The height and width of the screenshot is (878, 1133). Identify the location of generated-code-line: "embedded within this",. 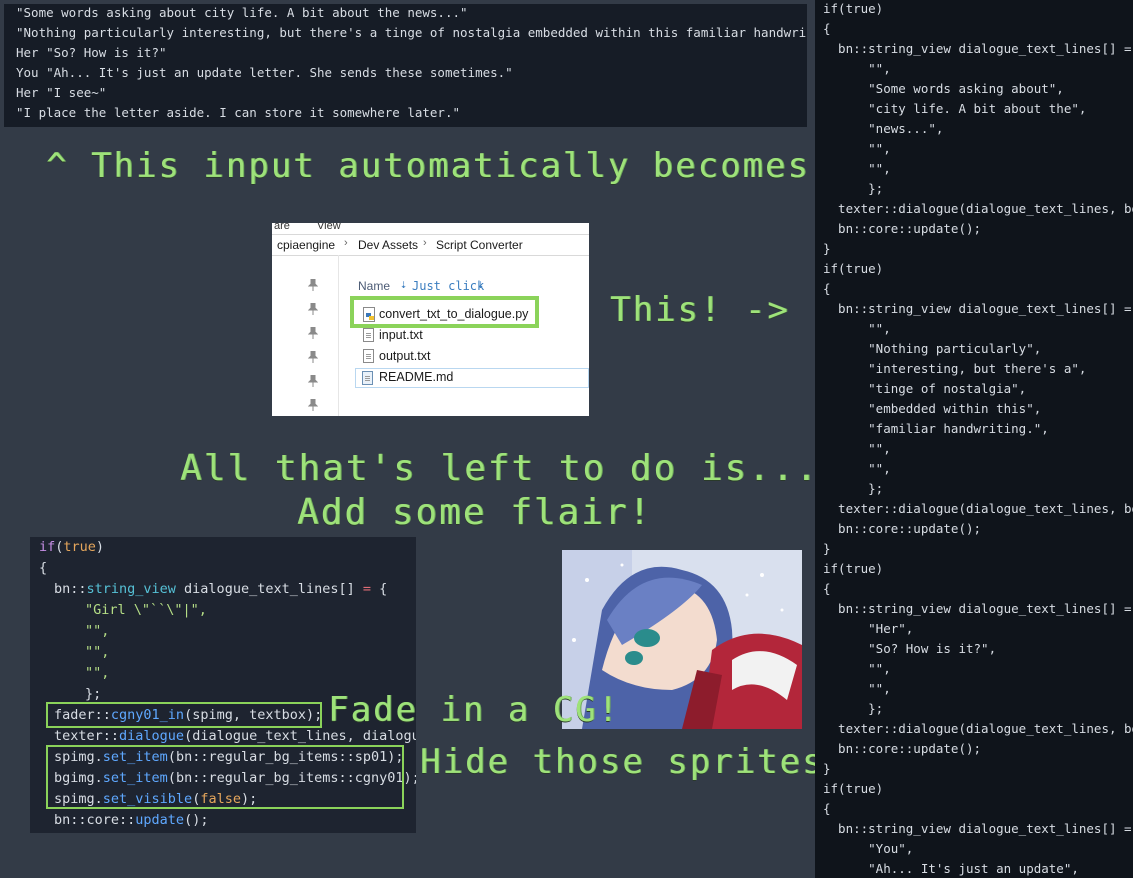
(932, 408).